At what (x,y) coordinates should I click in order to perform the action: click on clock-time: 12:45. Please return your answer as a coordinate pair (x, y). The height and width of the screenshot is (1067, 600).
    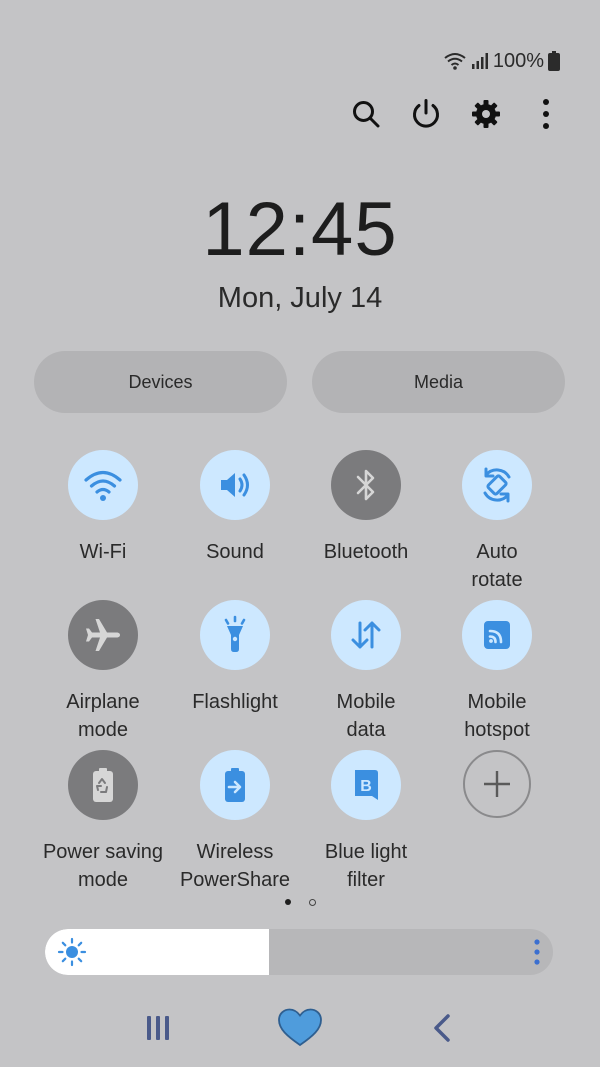
    Looking at the image, I should click on (300, 229).